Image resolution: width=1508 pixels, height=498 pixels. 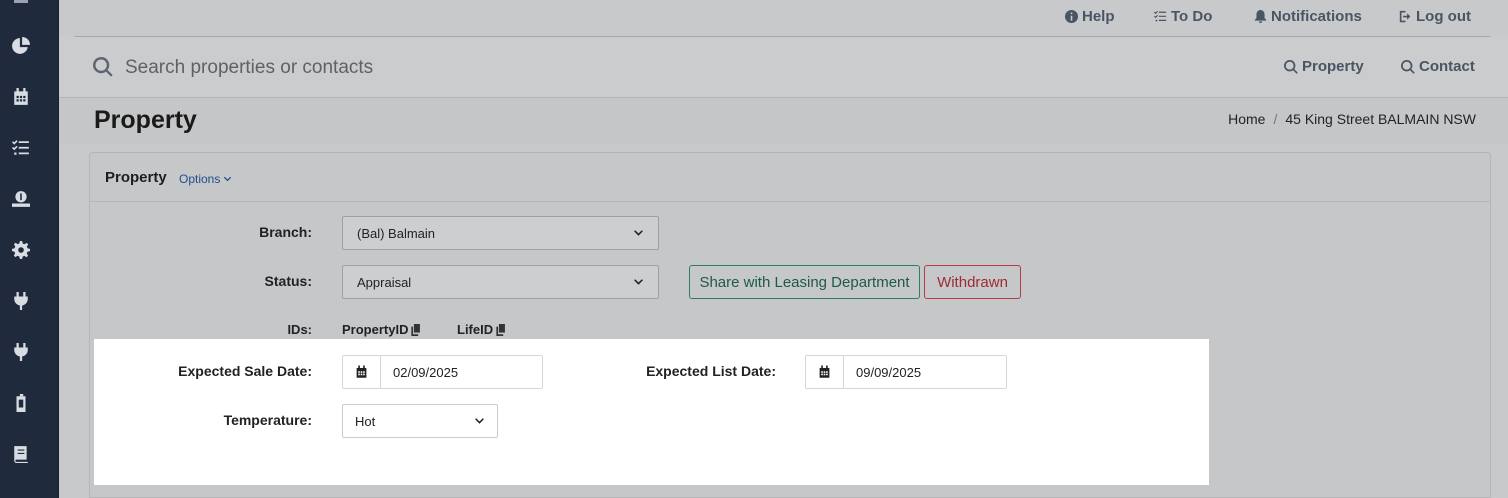 I want to click on search-tab-property: Property, so click(x=1324, y=66).